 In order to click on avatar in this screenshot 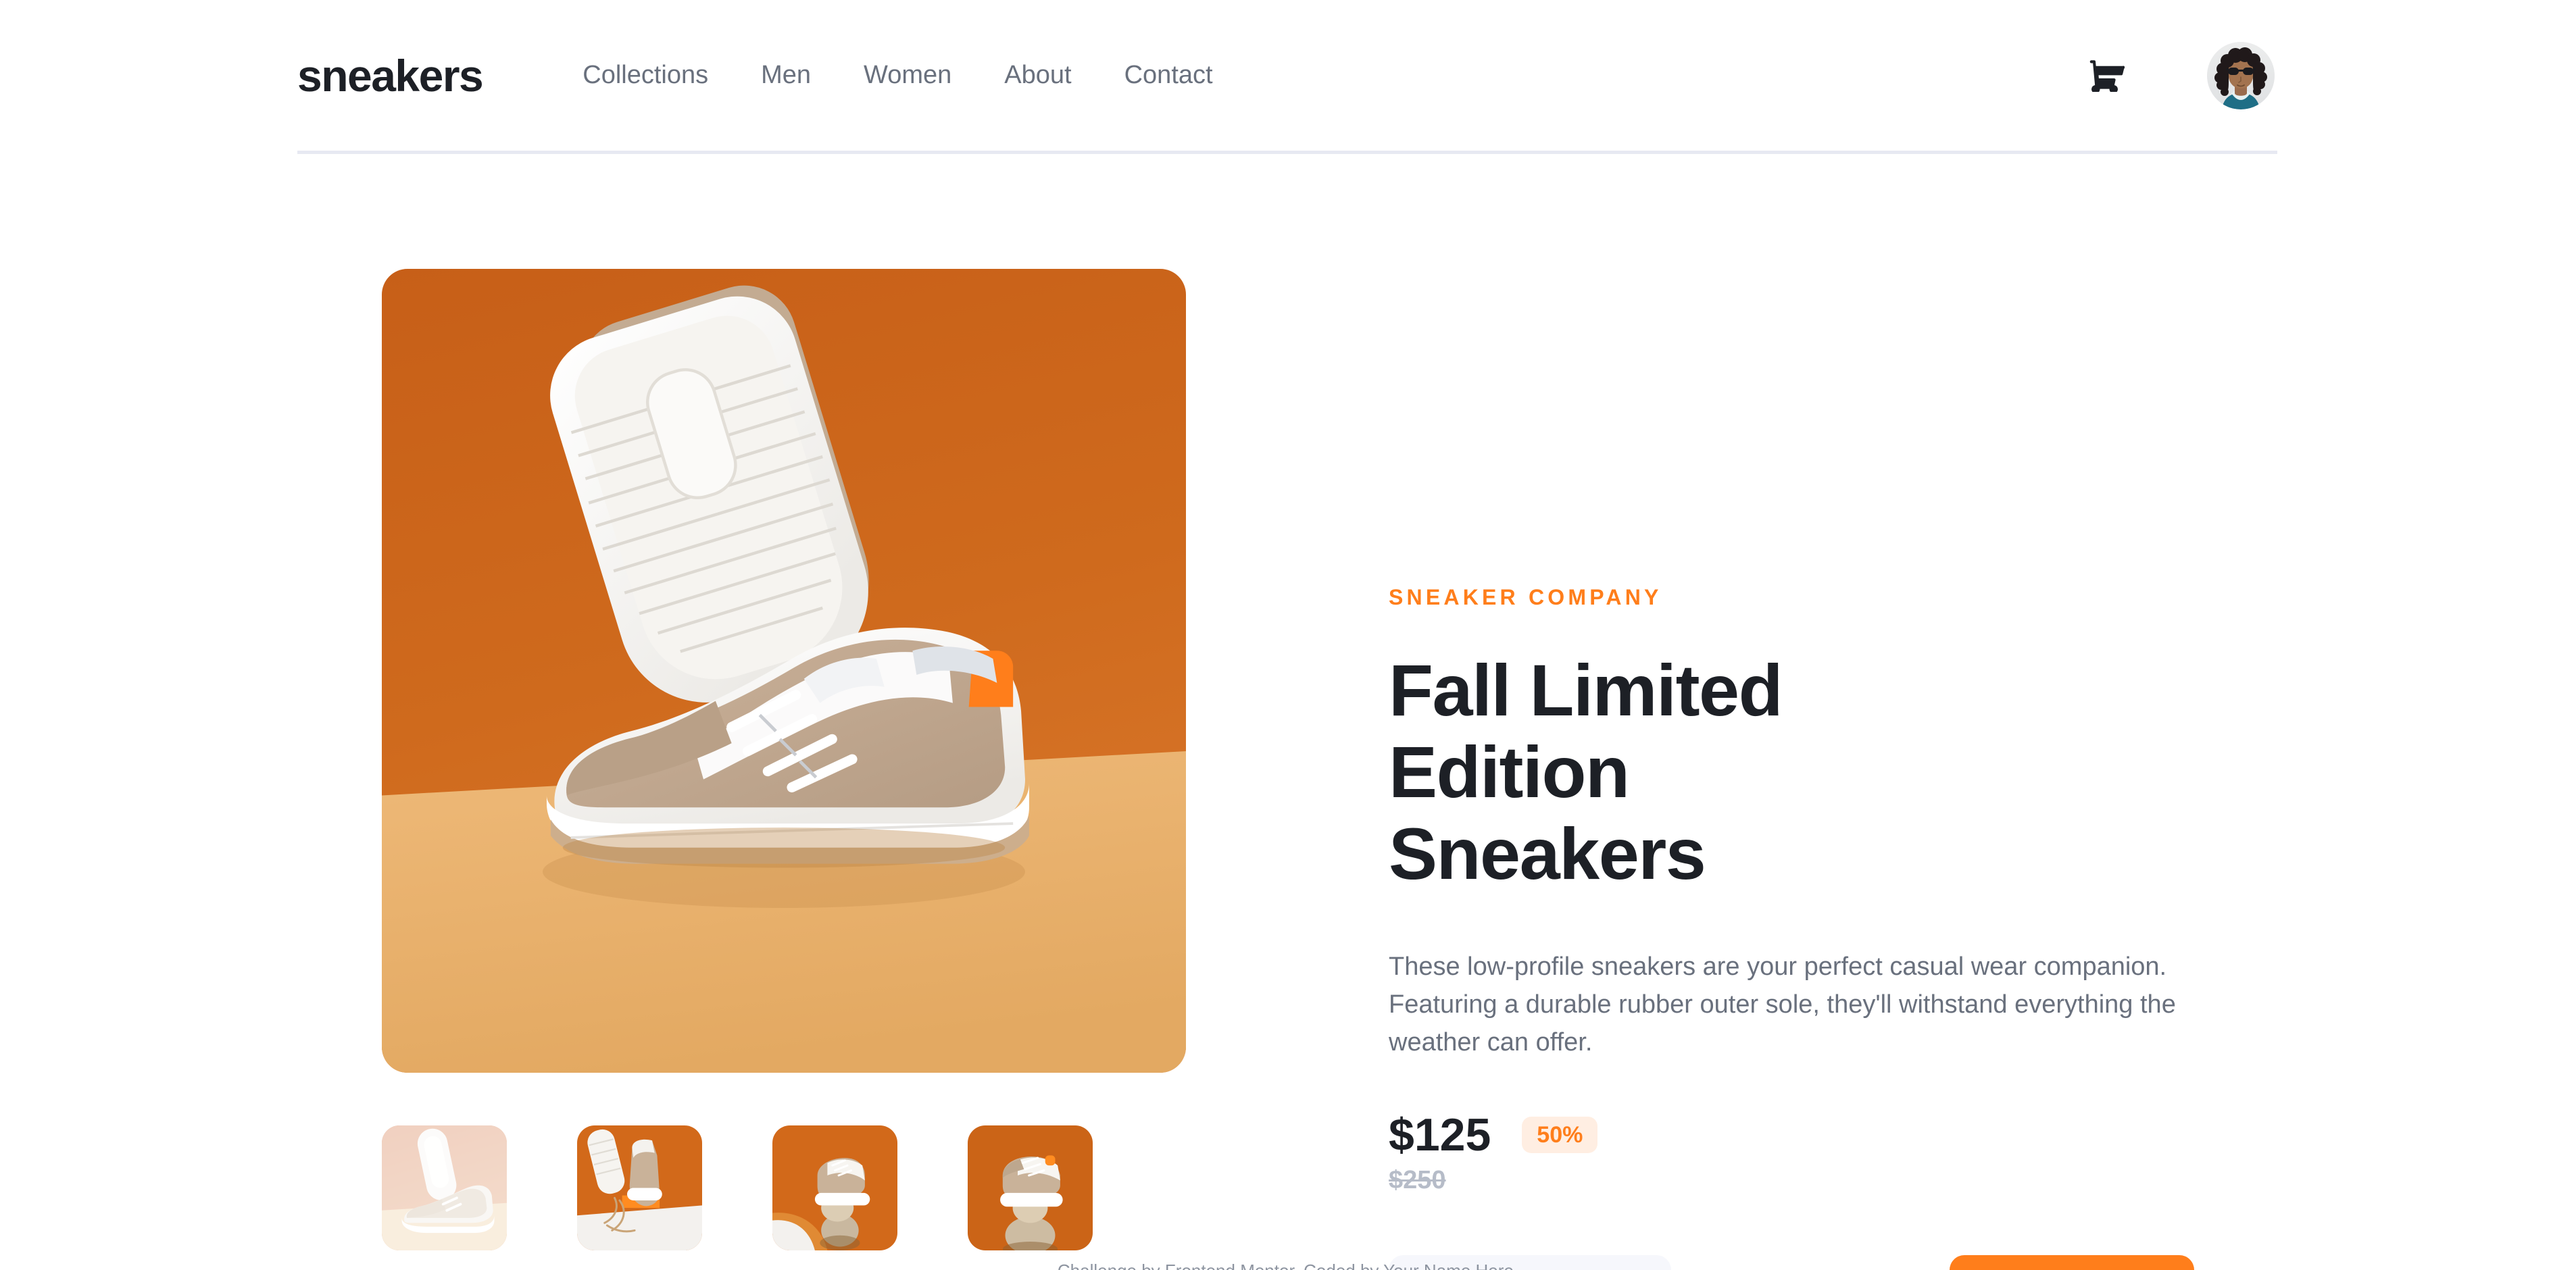, I will do `click(2241, 75)`.